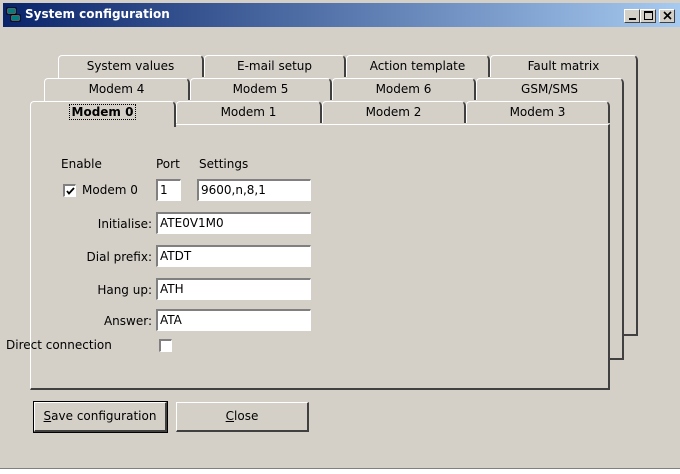 This screenshot has width=680, height=474. I want to click on dial-prefix-input: ATDT, so click(233, 256).